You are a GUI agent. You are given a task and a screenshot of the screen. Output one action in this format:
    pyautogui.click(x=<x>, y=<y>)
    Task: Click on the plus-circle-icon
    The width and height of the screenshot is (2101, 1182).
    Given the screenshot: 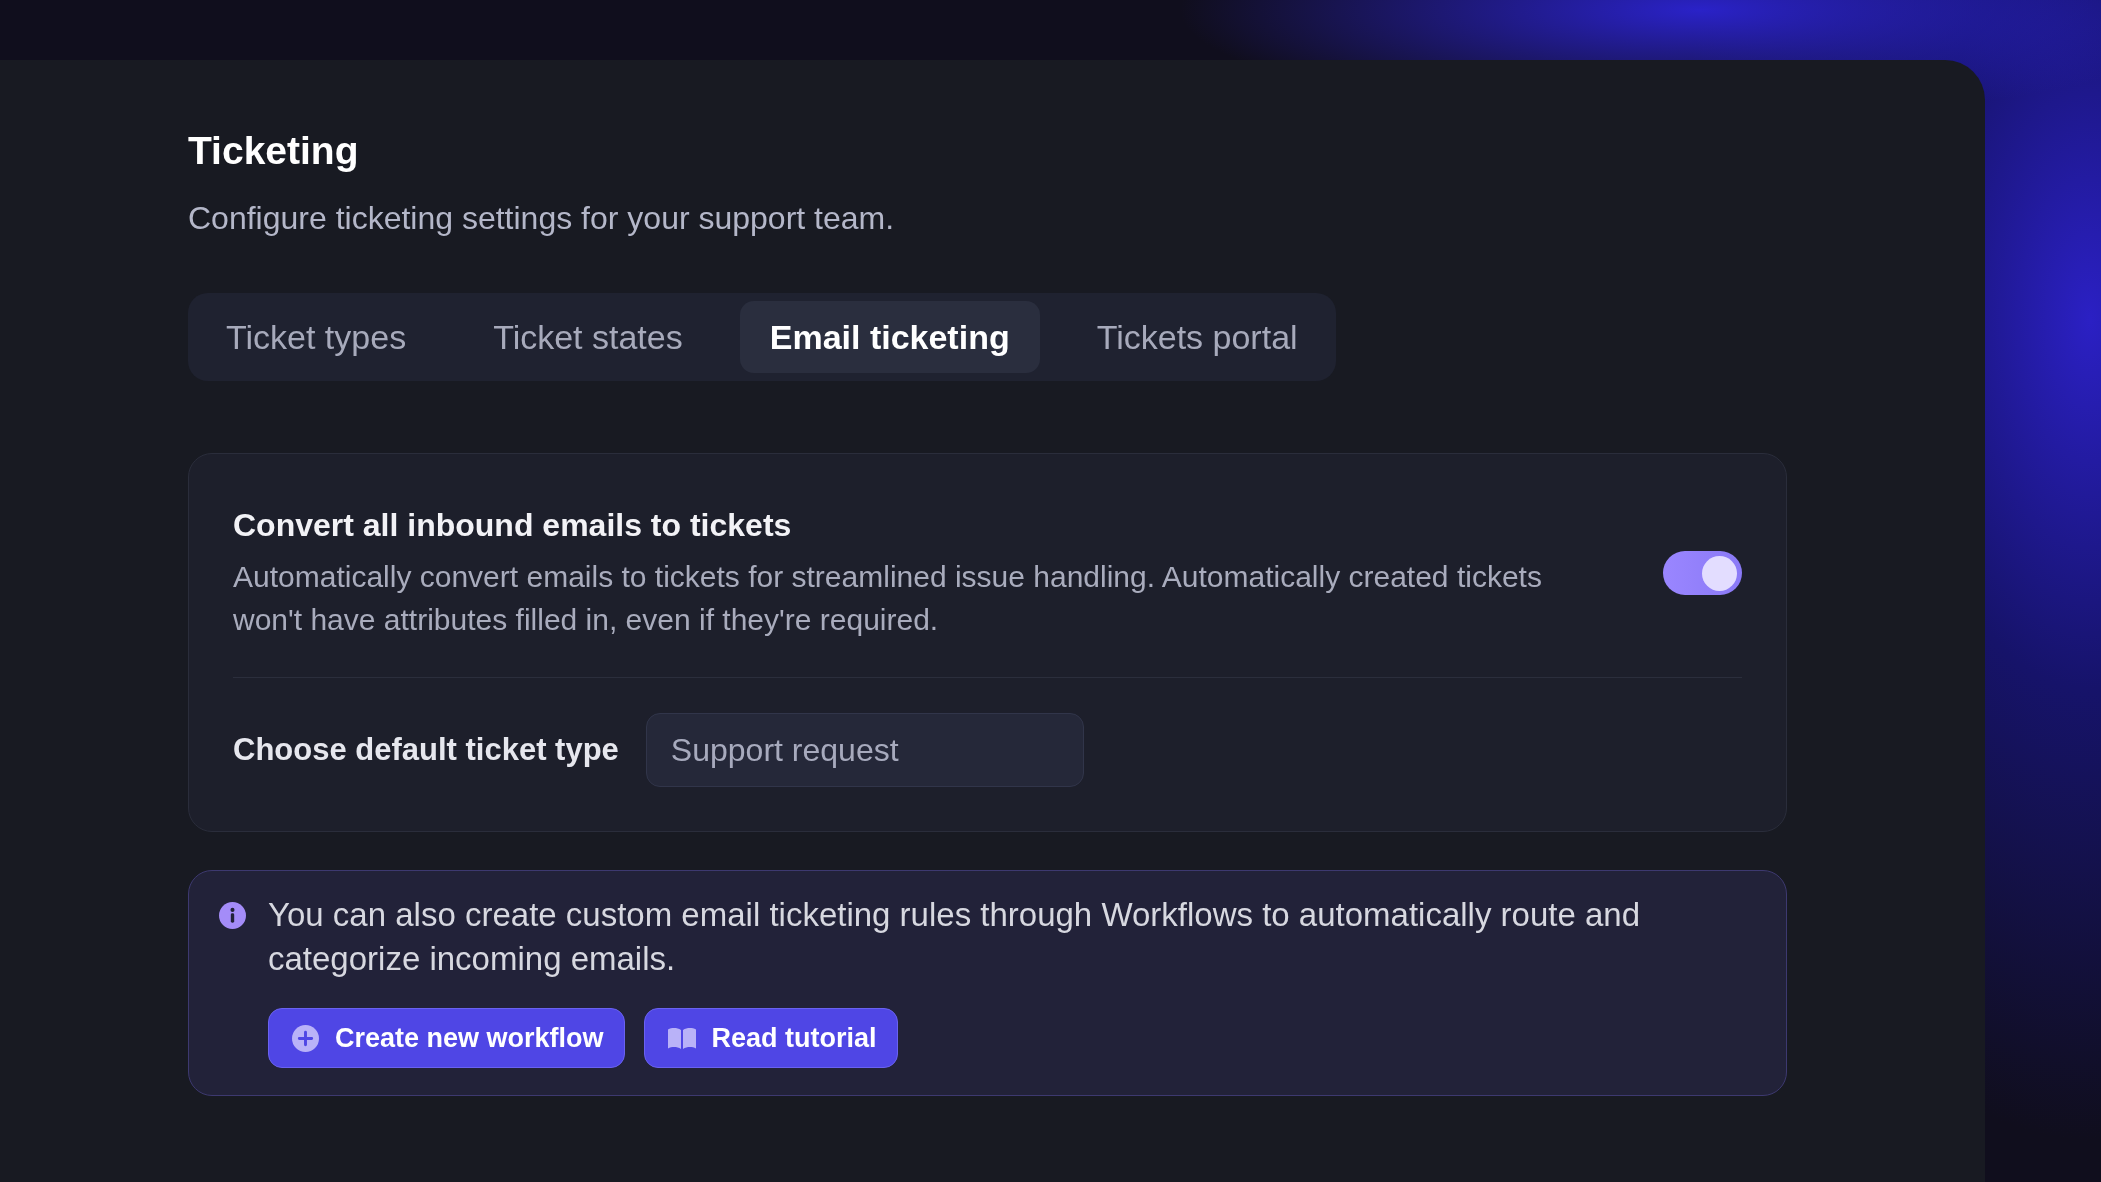 What is the action you would take?
    pyautogui.click(x=305, y=1038)
    